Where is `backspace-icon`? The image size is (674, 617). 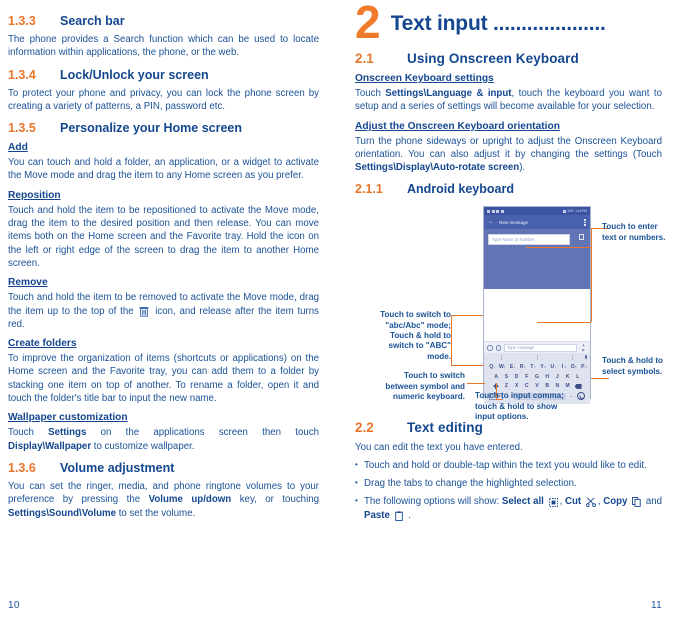 backspace-icon is located at coordinates (578, 386).